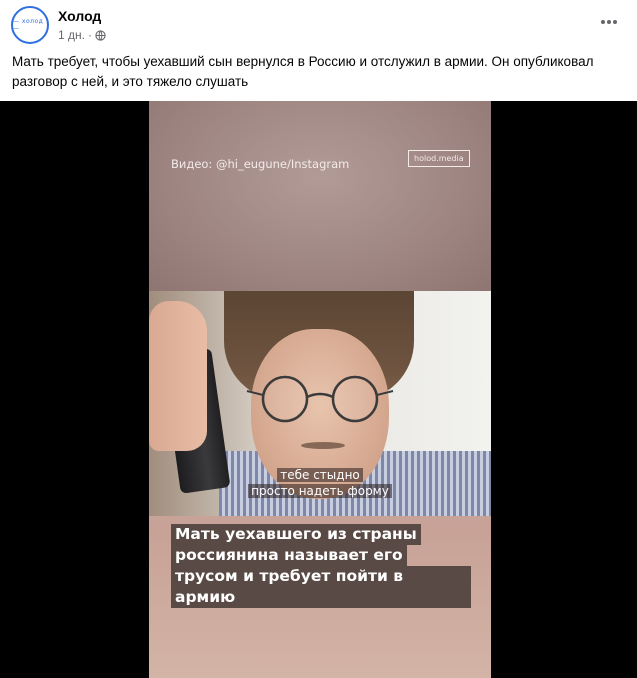 The height and width of the screenshot is (678, 637). I want to click on subtitle-line-2-text: просто надеть форму, so click(320, 491).